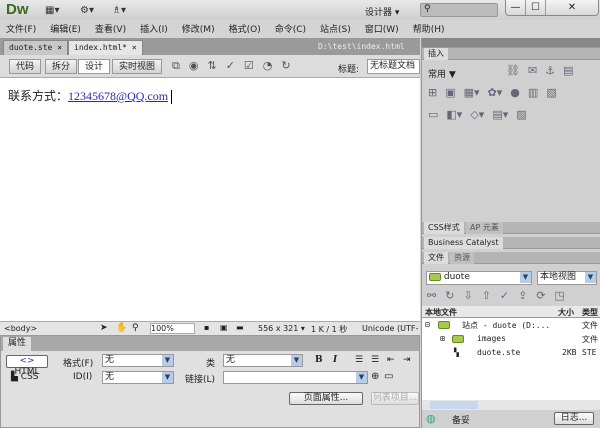  I want to click on menu-window: 窗口(W), so click(382, 28).